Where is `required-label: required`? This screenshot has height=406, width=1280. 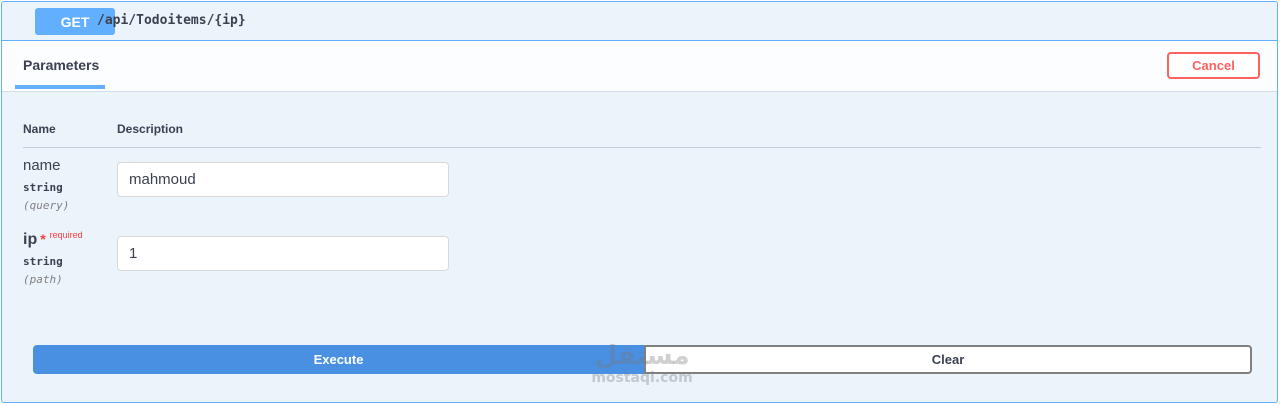 required-label: required is located at coordinates (66, 235).